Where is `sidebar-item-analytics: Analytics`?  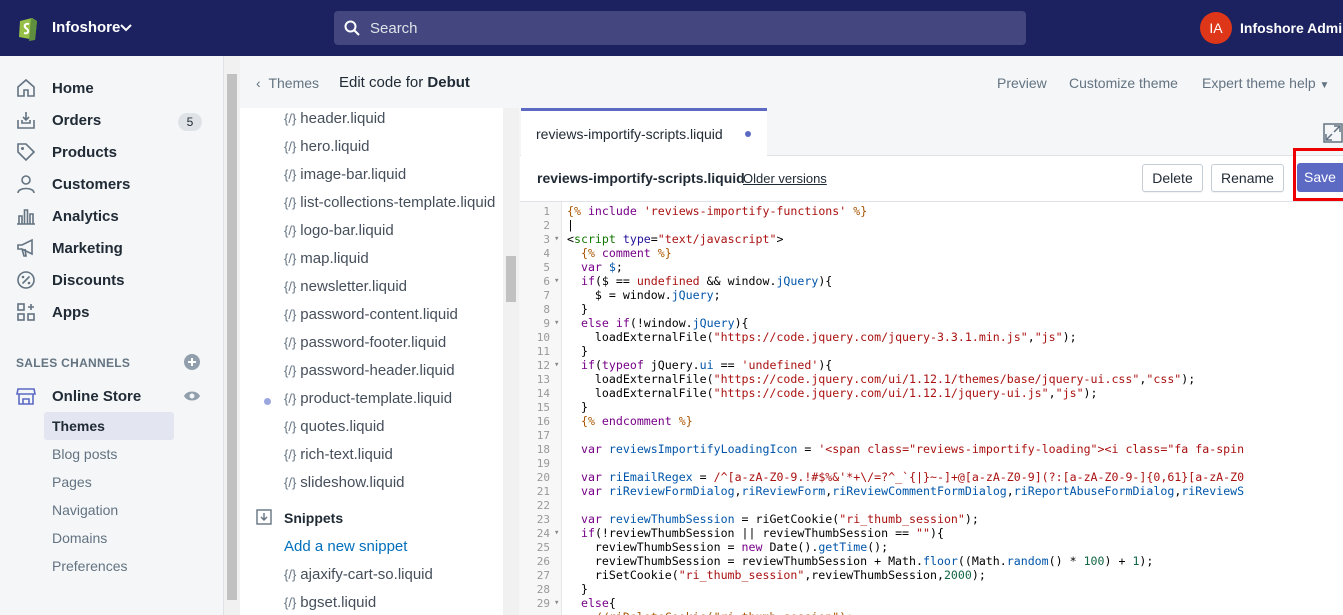
sidebar-item-analytics: Analytics is located at coordinates (112, 216).